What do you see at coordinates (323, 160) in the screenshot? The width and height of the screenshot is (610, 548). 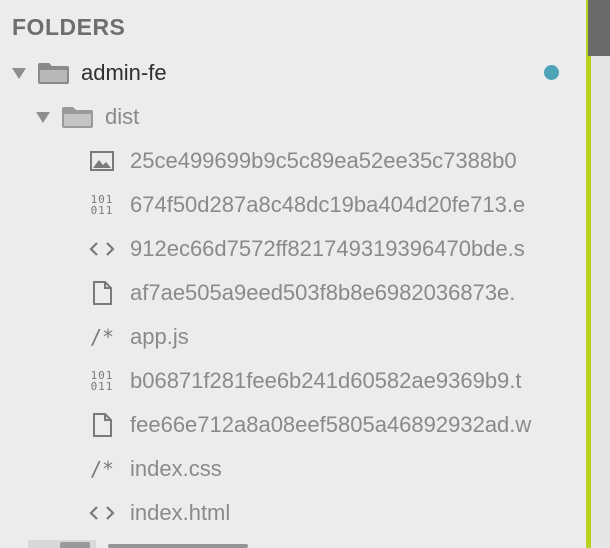 I see `file-name: 25ce499699b9c5c89ea52ee35c7388b0` at bounding box center [323, 160].